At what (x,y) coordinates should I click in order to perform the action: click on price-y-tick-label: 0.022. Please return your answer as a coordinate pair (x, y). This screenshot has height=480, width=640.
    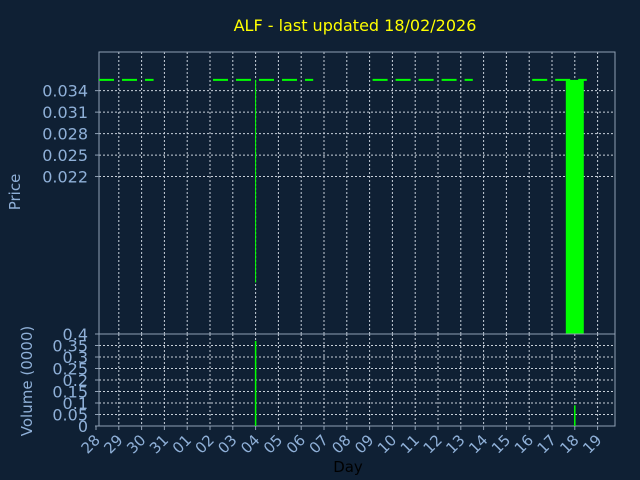
    Looking at the image, I should click on (65, 177).